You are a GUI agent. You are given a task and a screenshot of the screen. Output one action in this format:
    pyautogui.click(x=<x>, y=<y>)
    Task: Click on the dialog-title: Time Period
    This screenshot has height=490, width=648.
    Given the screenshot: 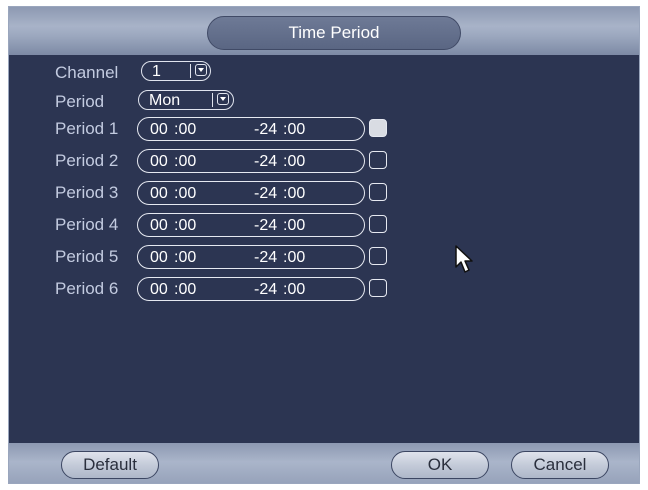 What is the action you would take?
    pyautogui.click(x=334, y=32)
    